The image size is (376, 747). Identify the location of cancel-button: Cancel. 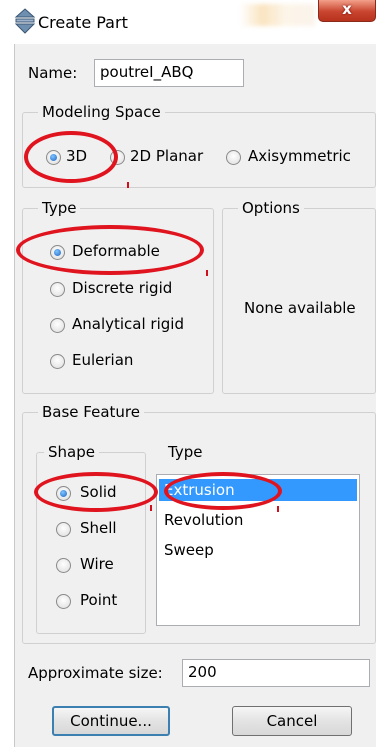
(292, 721).